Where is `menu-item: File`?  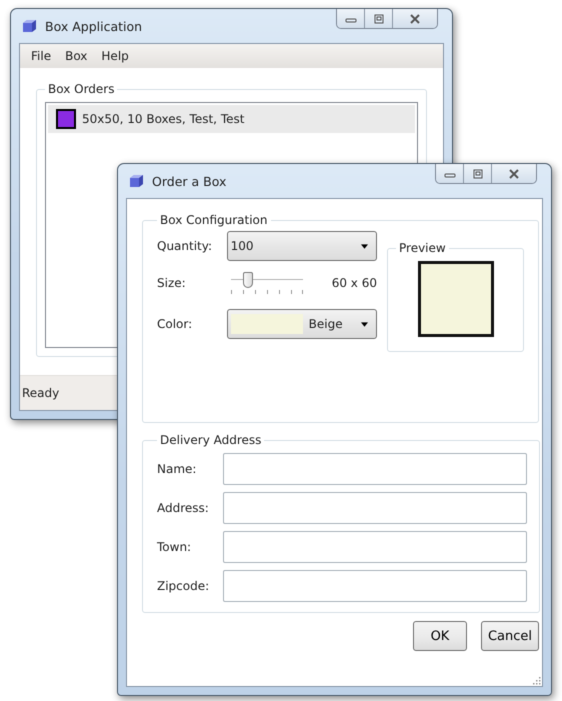
menu-item: File is located at coordinates (41, 56).